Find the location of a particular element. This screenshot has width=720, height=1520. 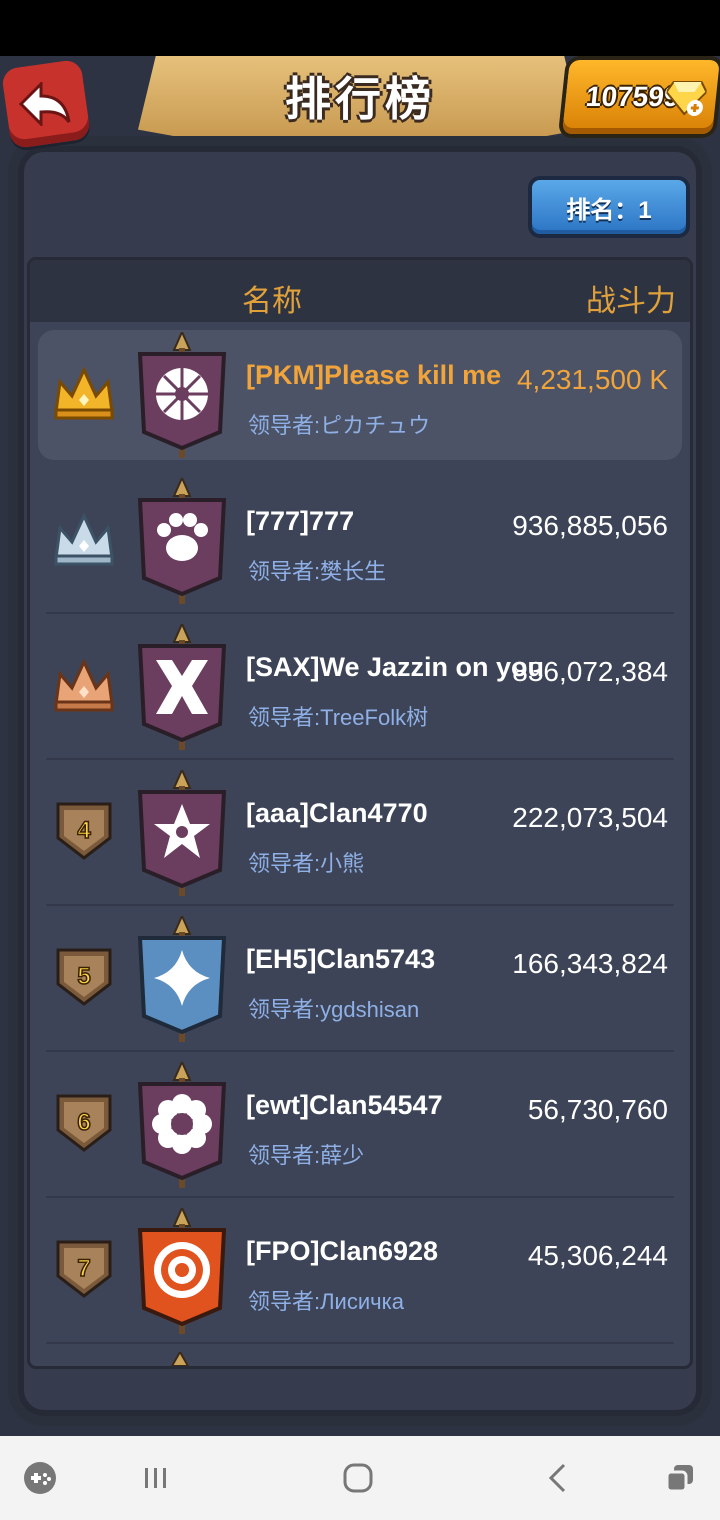

my-rank-button: 排名：1 is located at coordinates (609, 207).